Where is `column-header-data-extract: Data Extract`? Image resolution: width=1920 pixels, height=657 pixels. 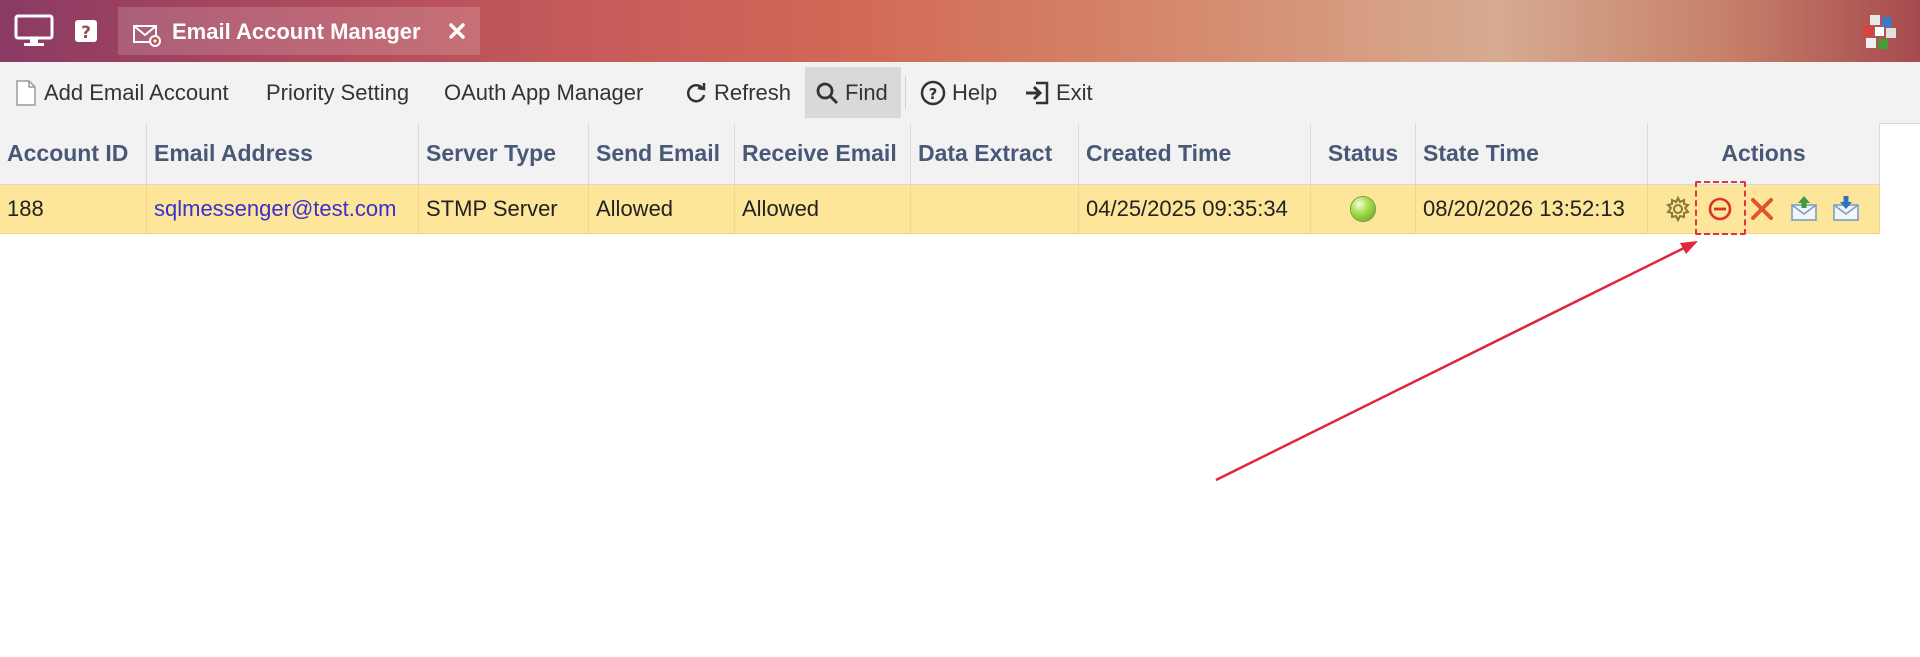 column-header-data-extract: Data Extract is located at coordinates (995, 153).